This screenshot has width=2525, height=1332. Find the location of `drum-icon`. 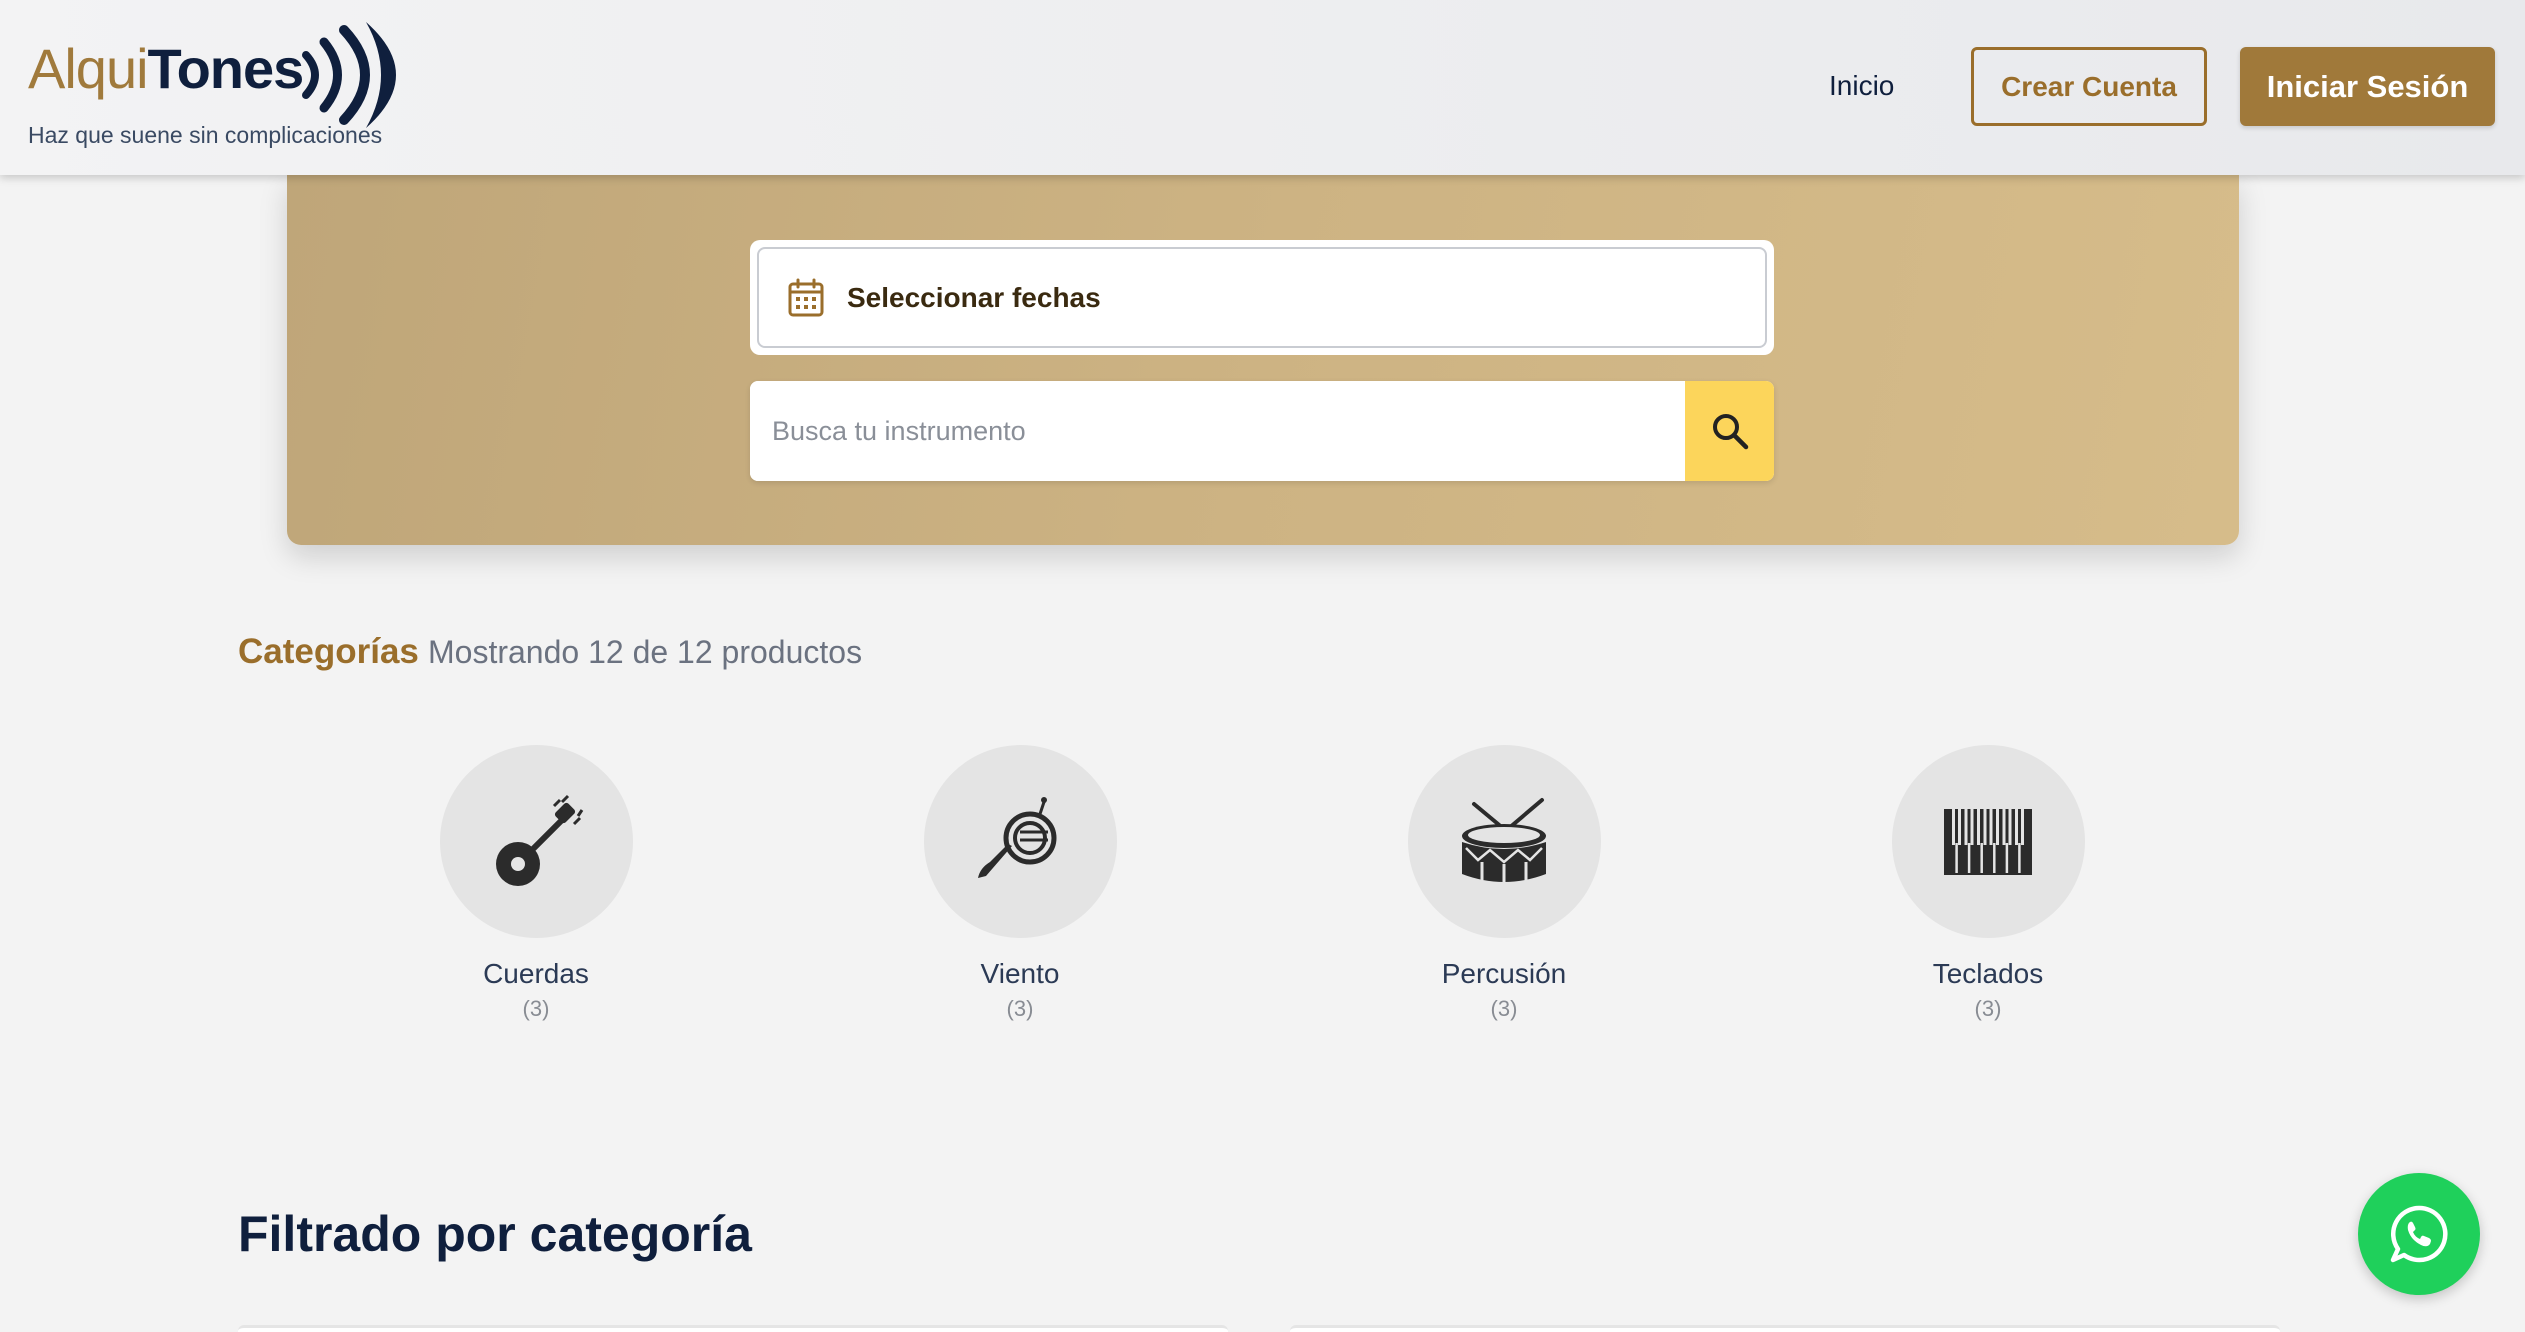

drum-icon is located at coordinates (1504, 840).